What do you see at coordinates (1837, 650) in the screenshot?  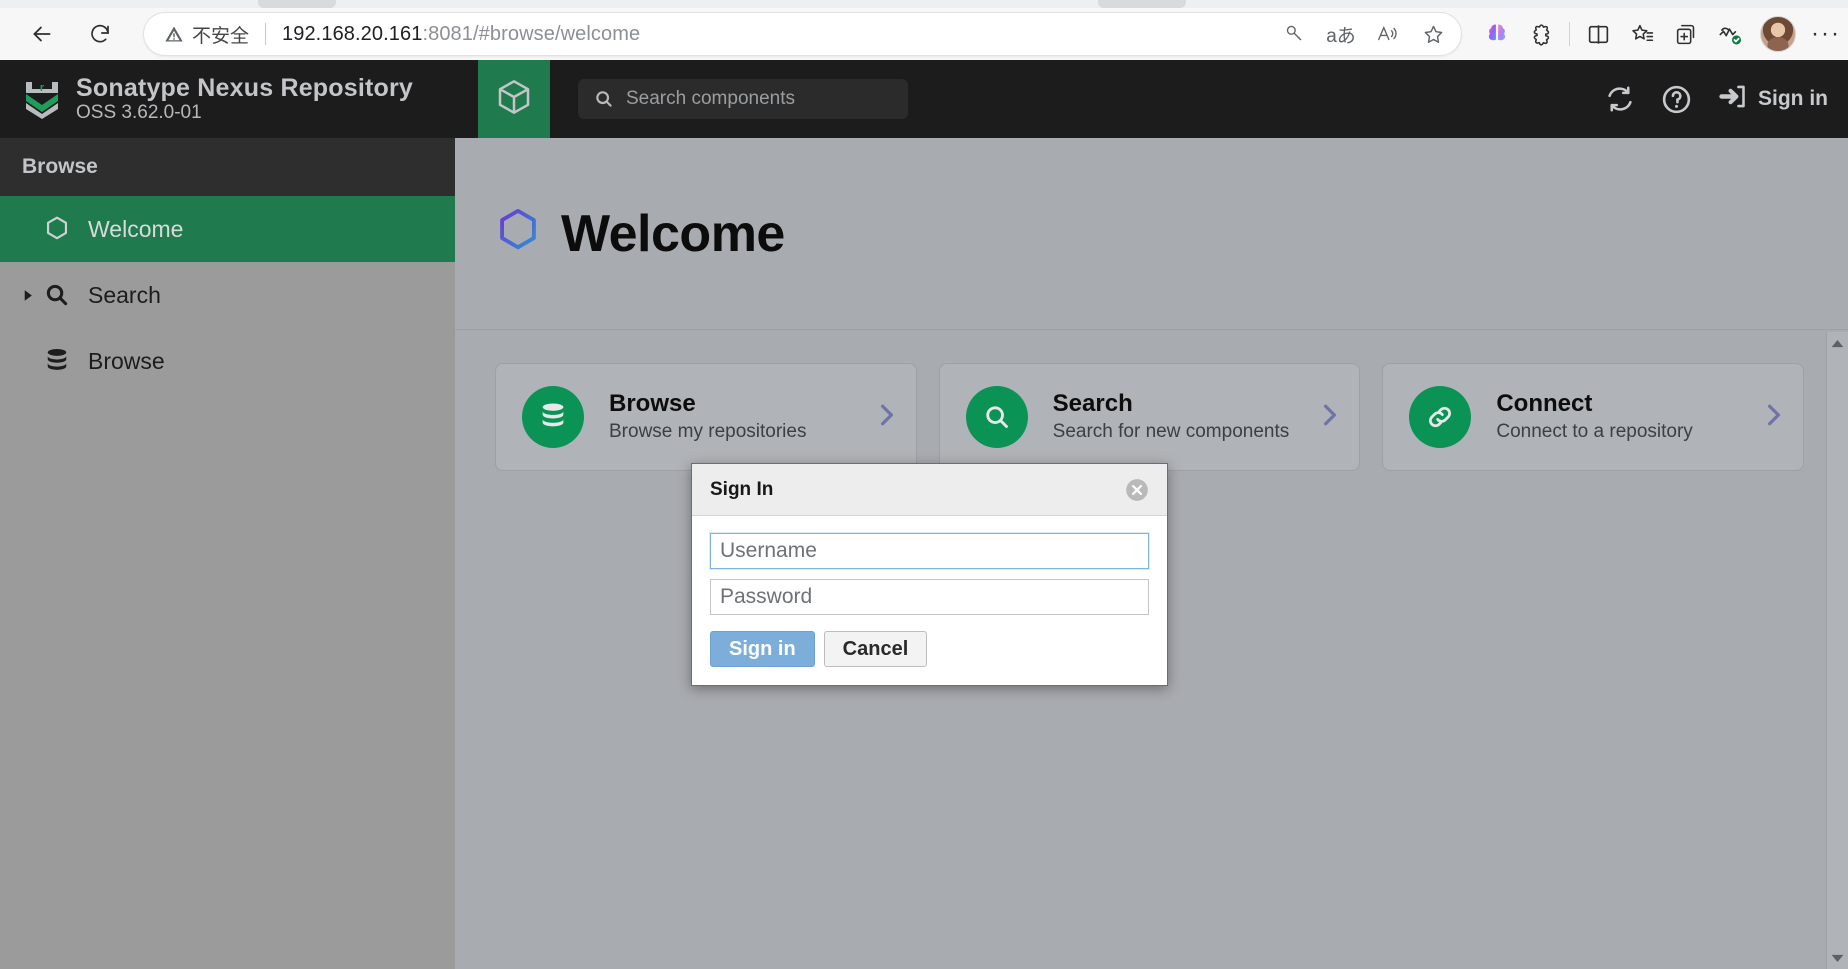 I see `content-scrollbar` at bounding box center [1837, 650].